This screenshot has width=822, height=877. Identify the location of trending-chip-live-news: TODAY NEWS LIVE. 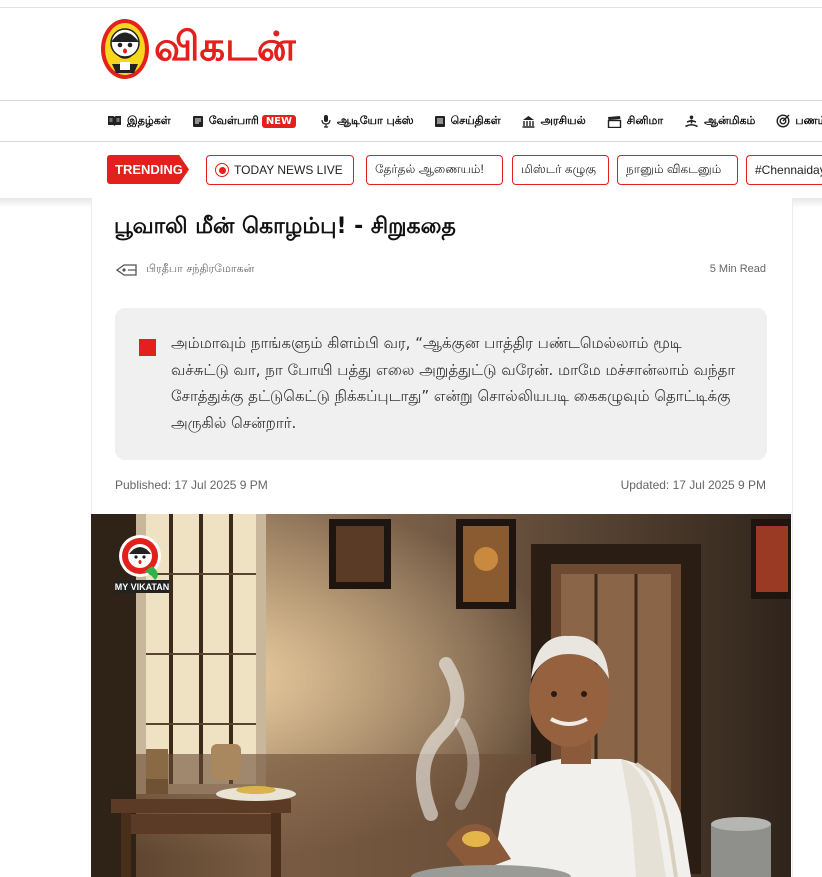
(280, 170).